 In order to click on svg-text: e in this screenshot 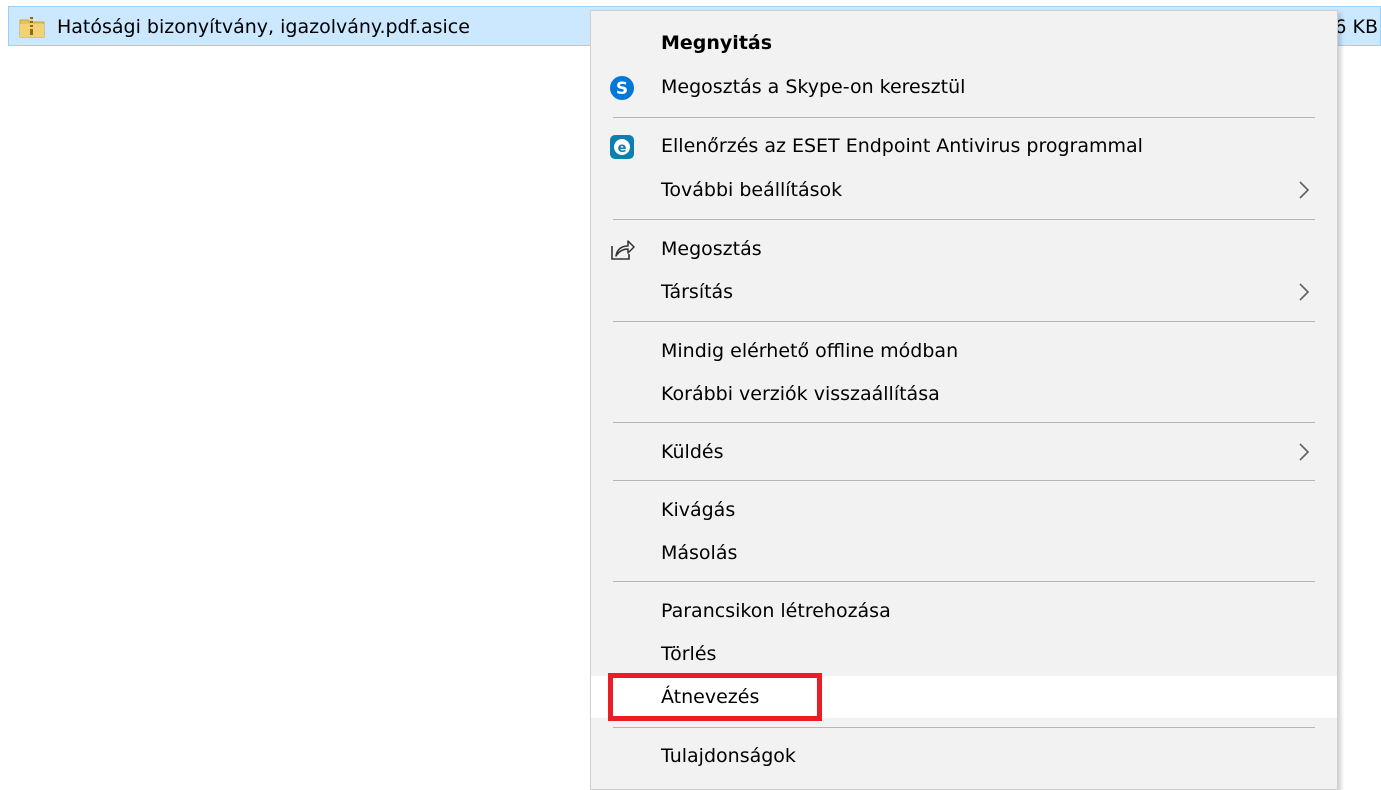, I will do `click(622, 148)`.